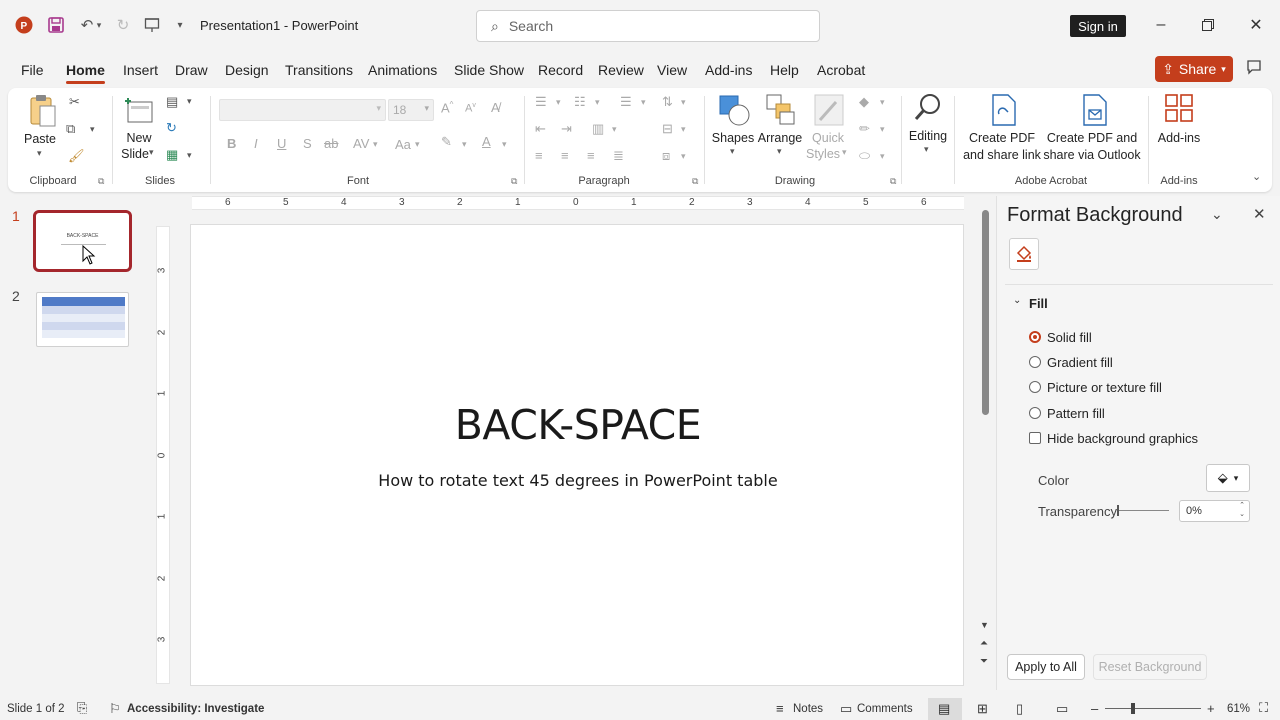 This screenshot has height=720, width=1280. What do you see at coordinates (1217, 214) in the screenshot?
I see `pane-options-icon: ⌄` at bounding box center [1217, 214].